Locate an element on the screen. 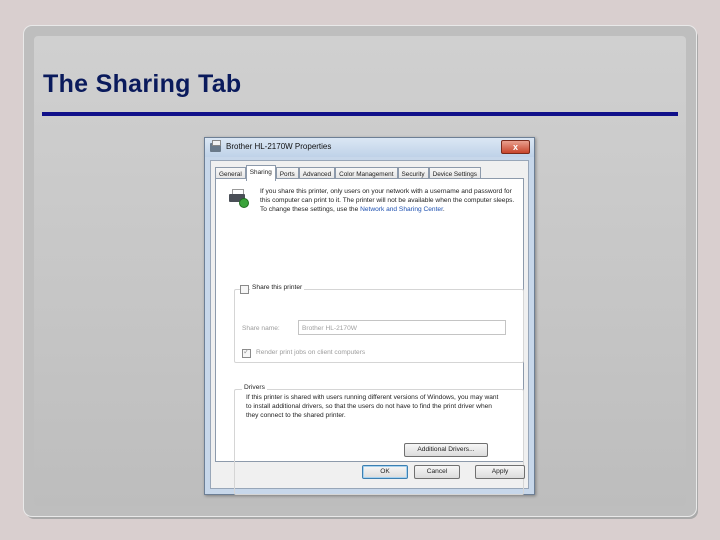  dialog-title: Brother HL-2170W Properties is located at coordinates (279, 146).